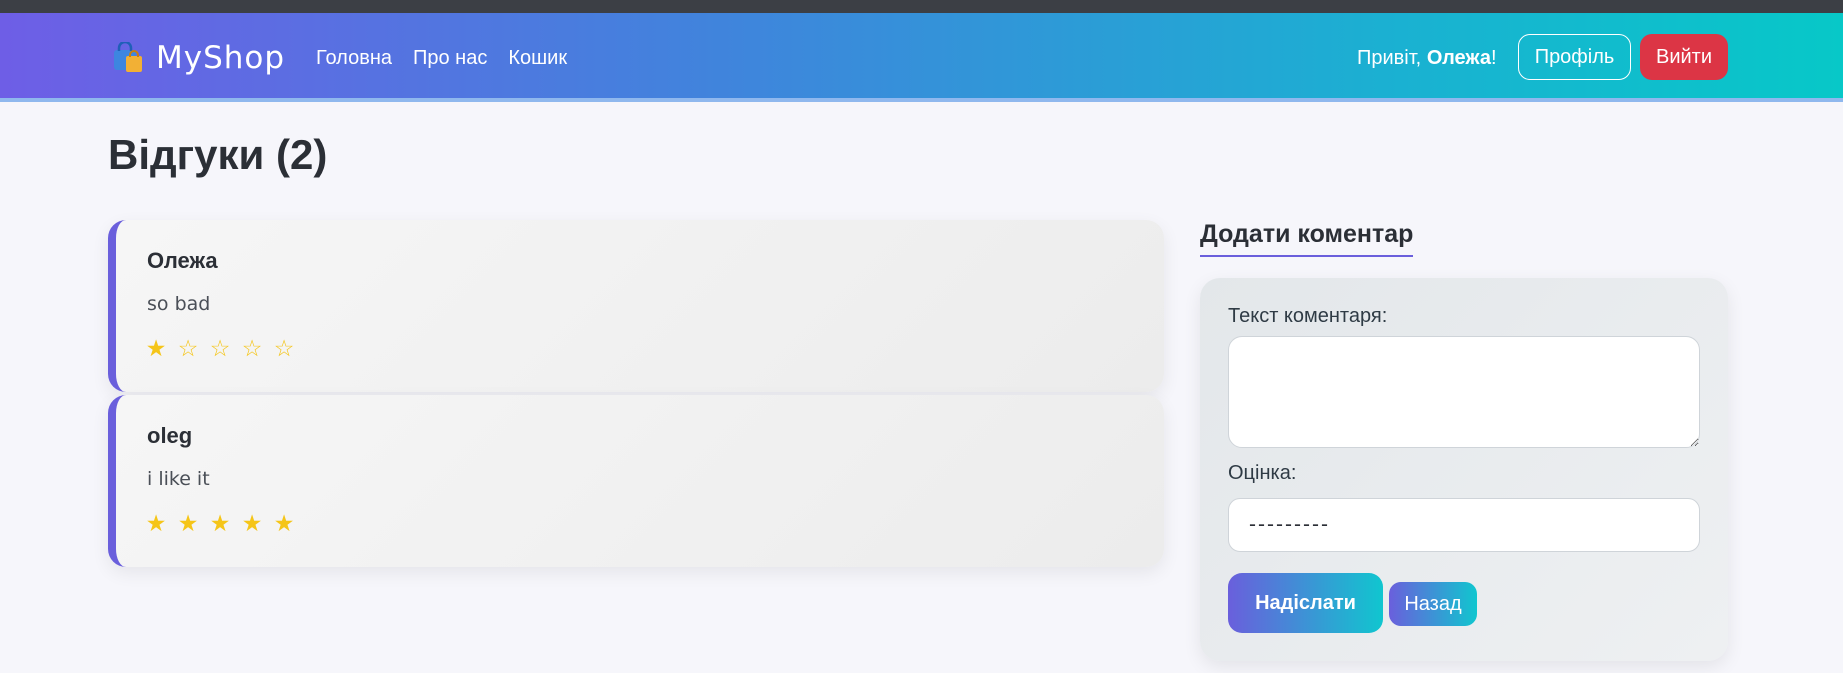 The image size is (1843, 673). I want to click on brand: MyShop, so click(198, 58).